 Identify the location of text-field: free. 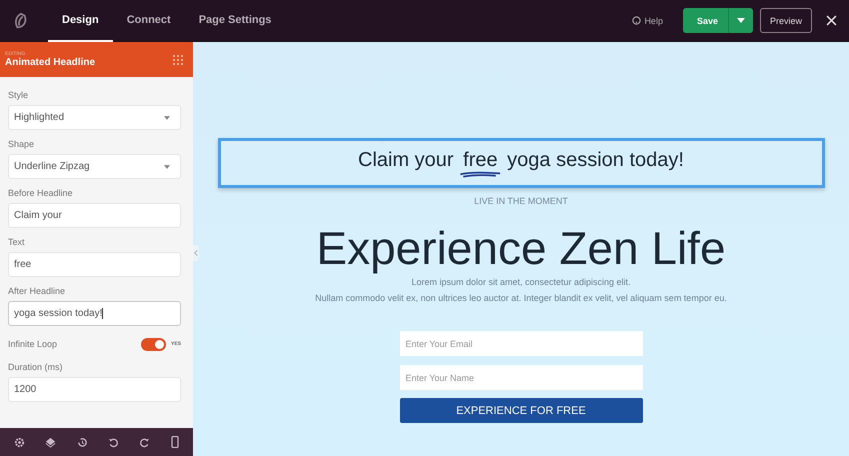
(94, 264).